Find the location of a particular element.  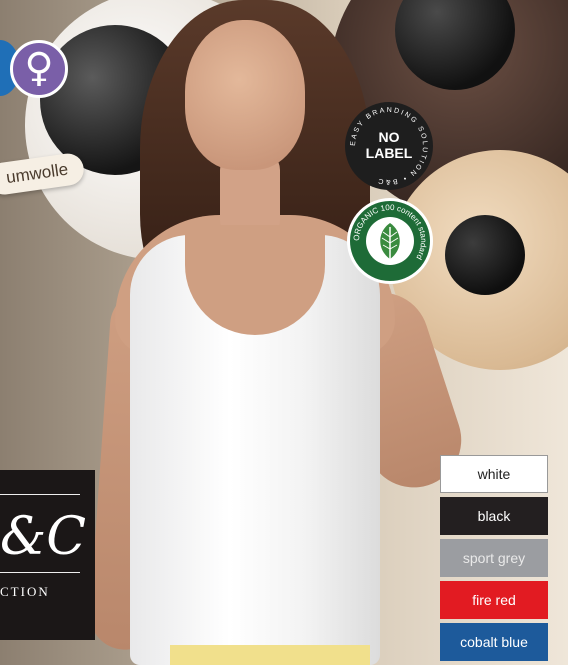

swatch-fire-red: fire red is located at coordinates (494, 600).